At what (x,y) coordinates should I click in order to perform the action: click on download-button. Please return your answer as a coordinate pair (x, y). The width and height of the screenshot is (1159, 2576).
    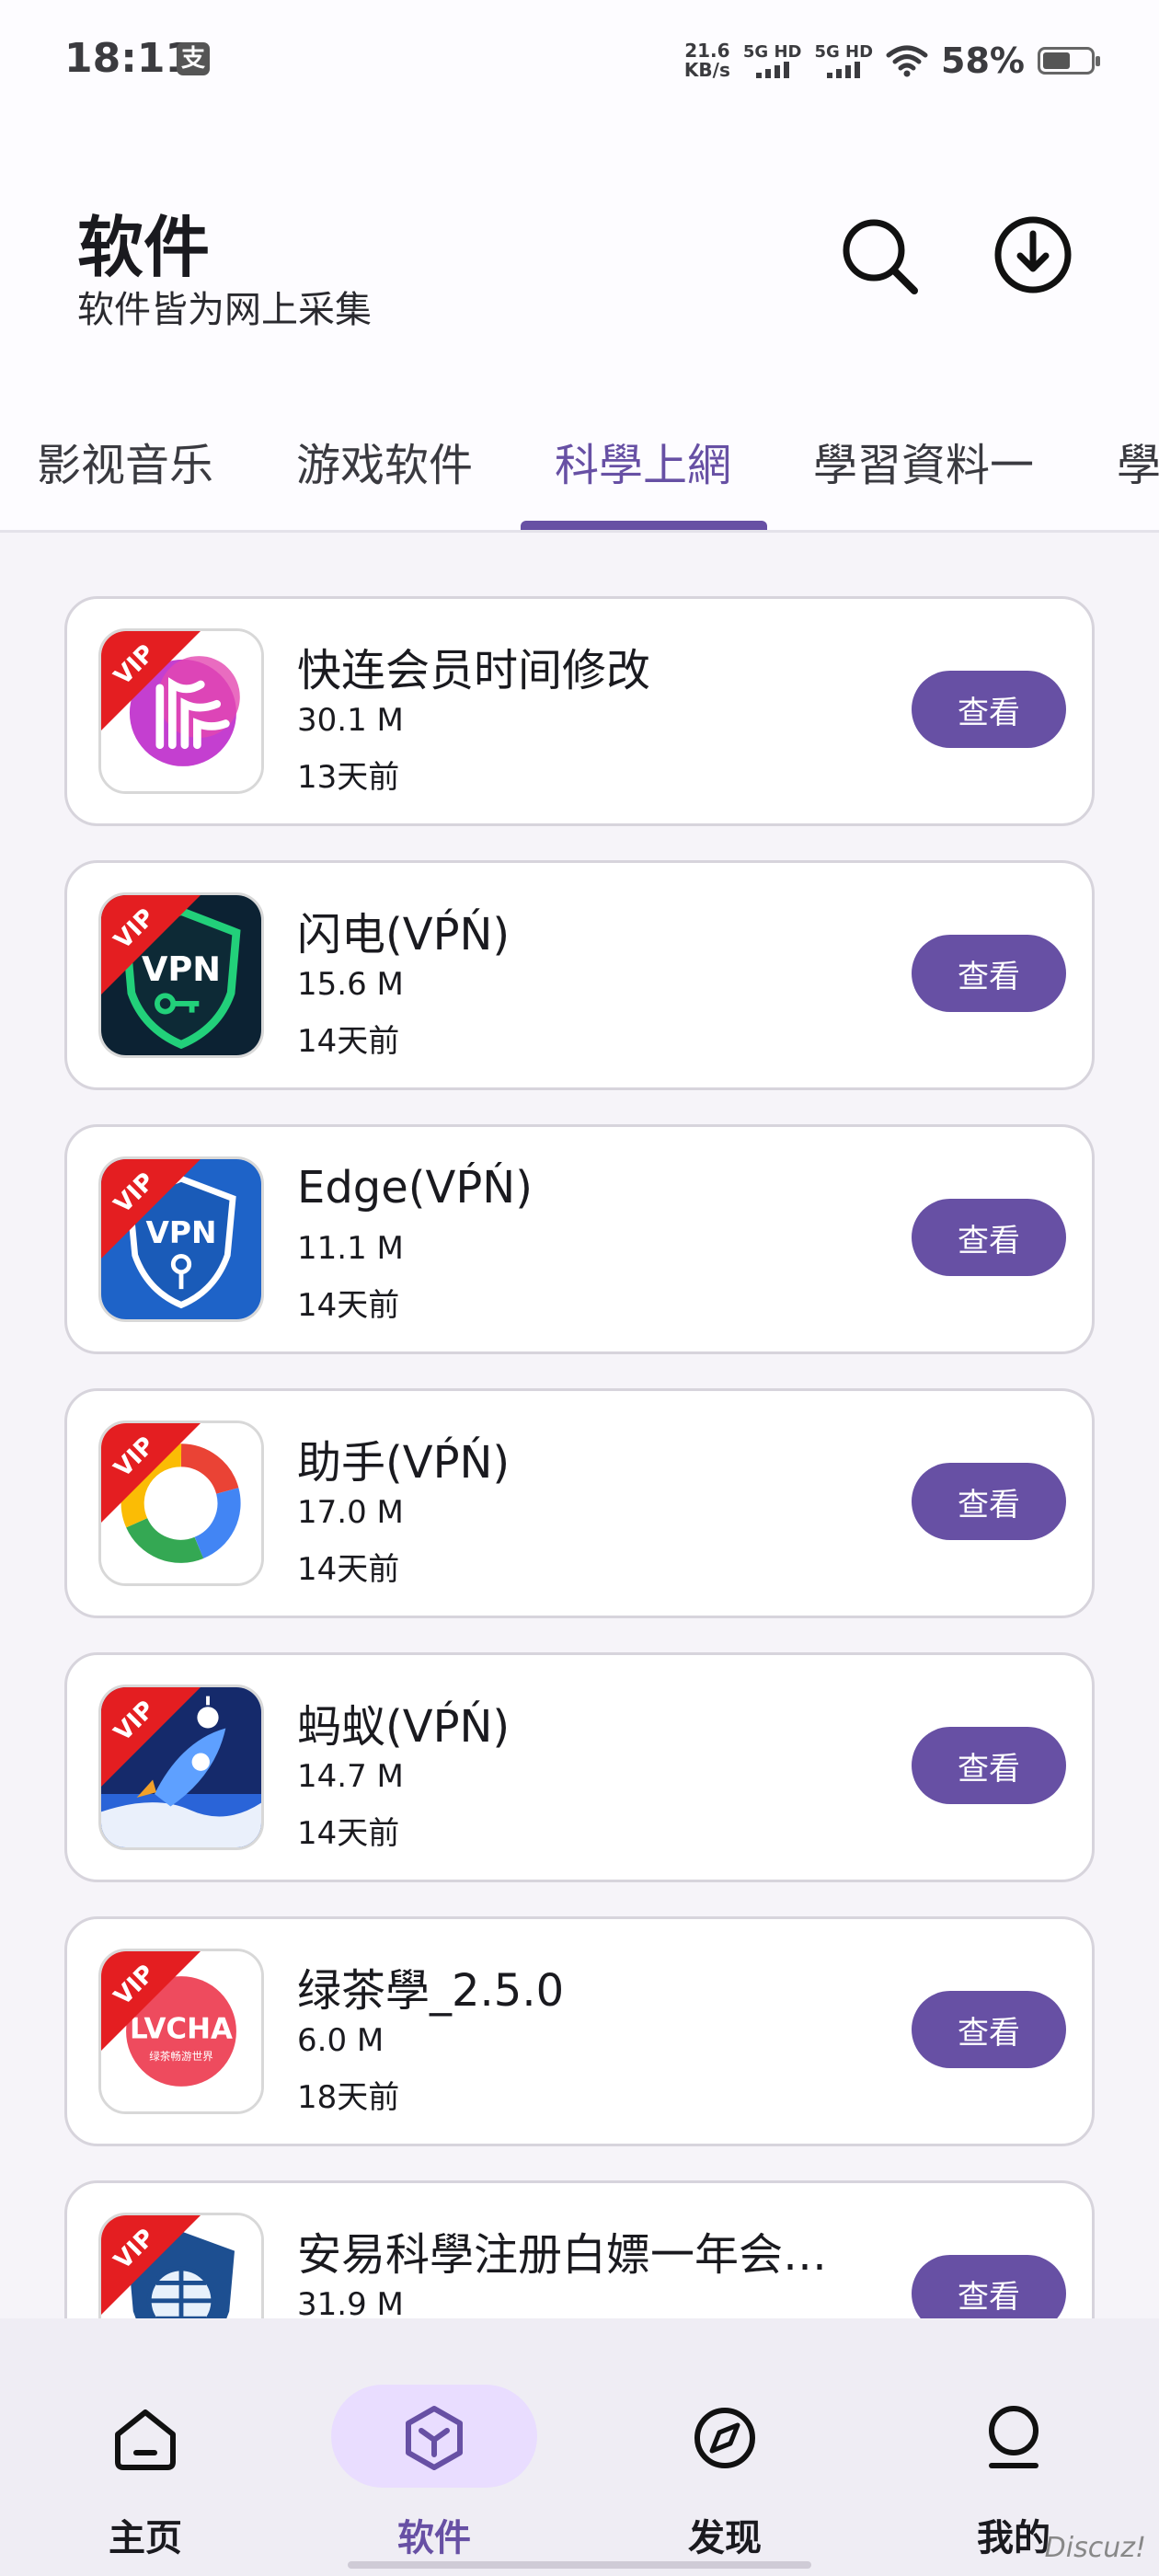
    Looking at the image, I should click on (1033, 254).